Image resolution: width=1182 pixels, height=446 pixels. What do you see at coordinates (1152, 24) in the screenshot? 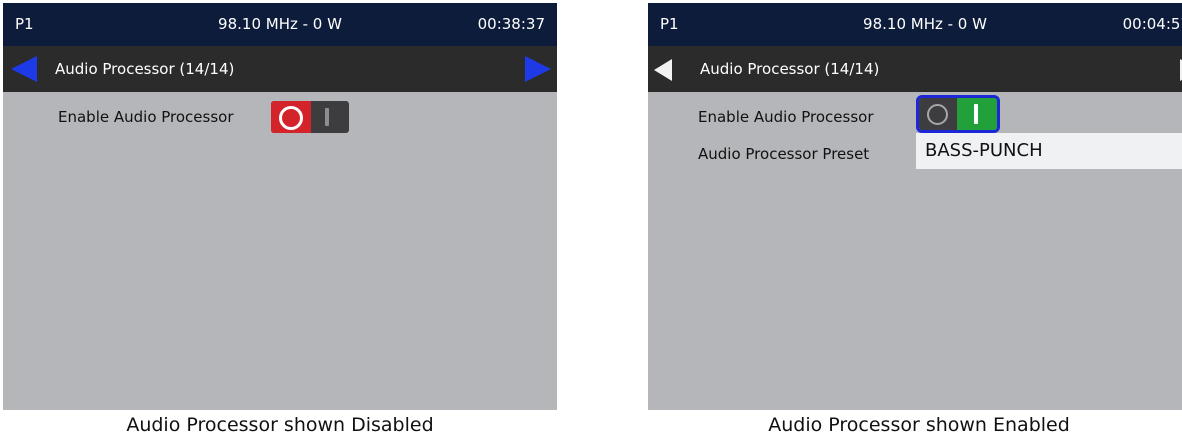
I see `clock-readout: 00:04:57` at bounding box center [1152, 24].